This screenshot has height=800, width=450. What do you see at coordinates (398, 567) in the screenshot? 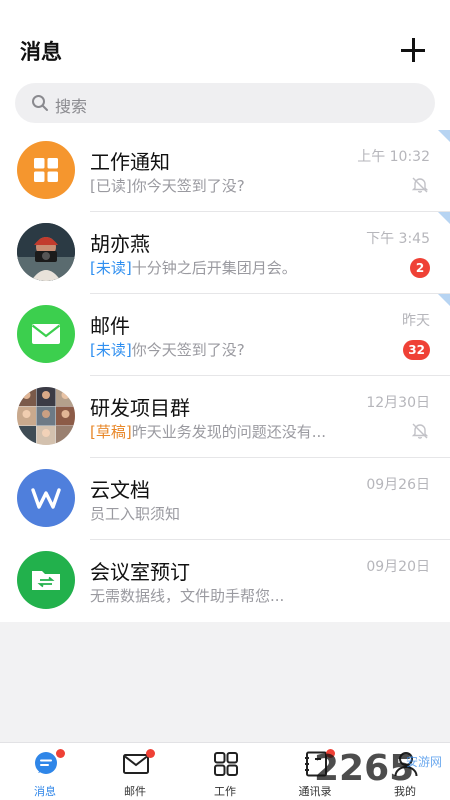
I see `conversation-time: 09月20日` at bounding box center [398, 567].